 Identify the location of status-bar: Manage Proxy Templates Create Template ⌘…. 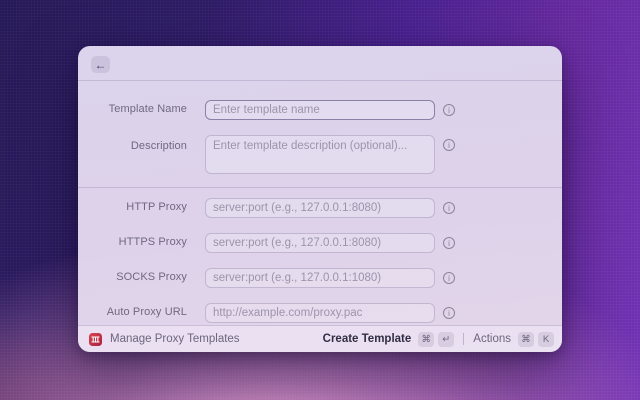
(320, 338).